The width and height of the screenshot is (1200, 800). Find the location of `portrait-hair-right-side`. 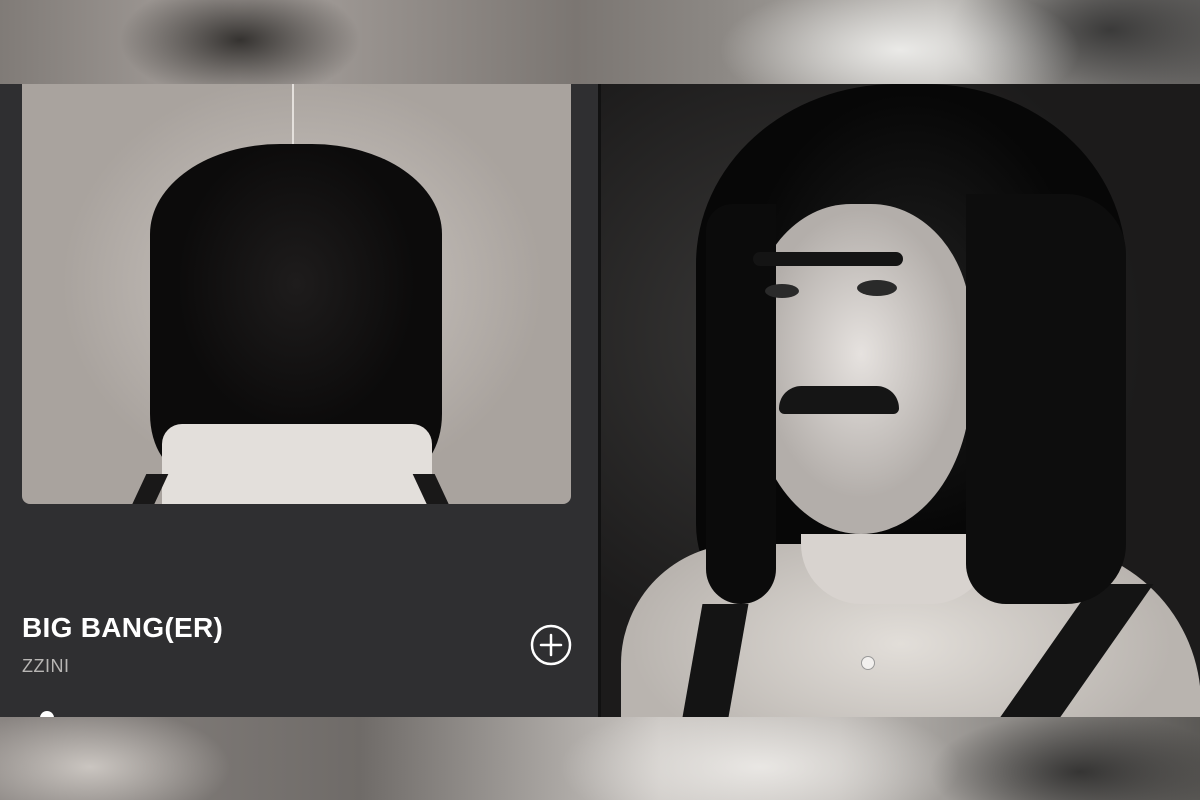

portrait-hair-right-side is located at coordinates (1046, 399).